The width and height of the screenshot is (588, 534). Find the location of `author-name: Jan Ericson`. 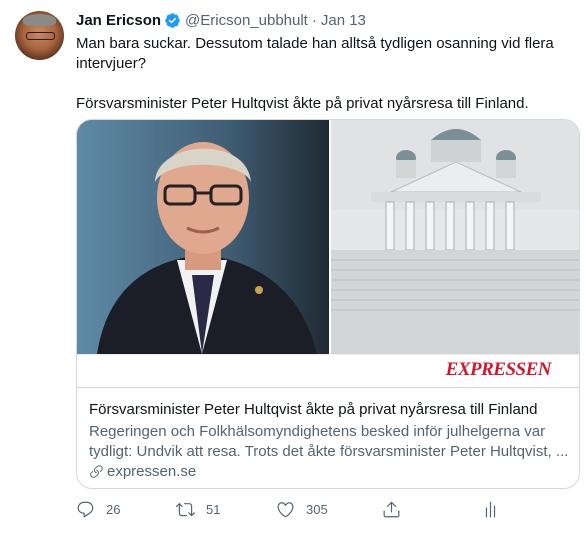

author-name: Jan Ericson is located at coordinates (118, 20).